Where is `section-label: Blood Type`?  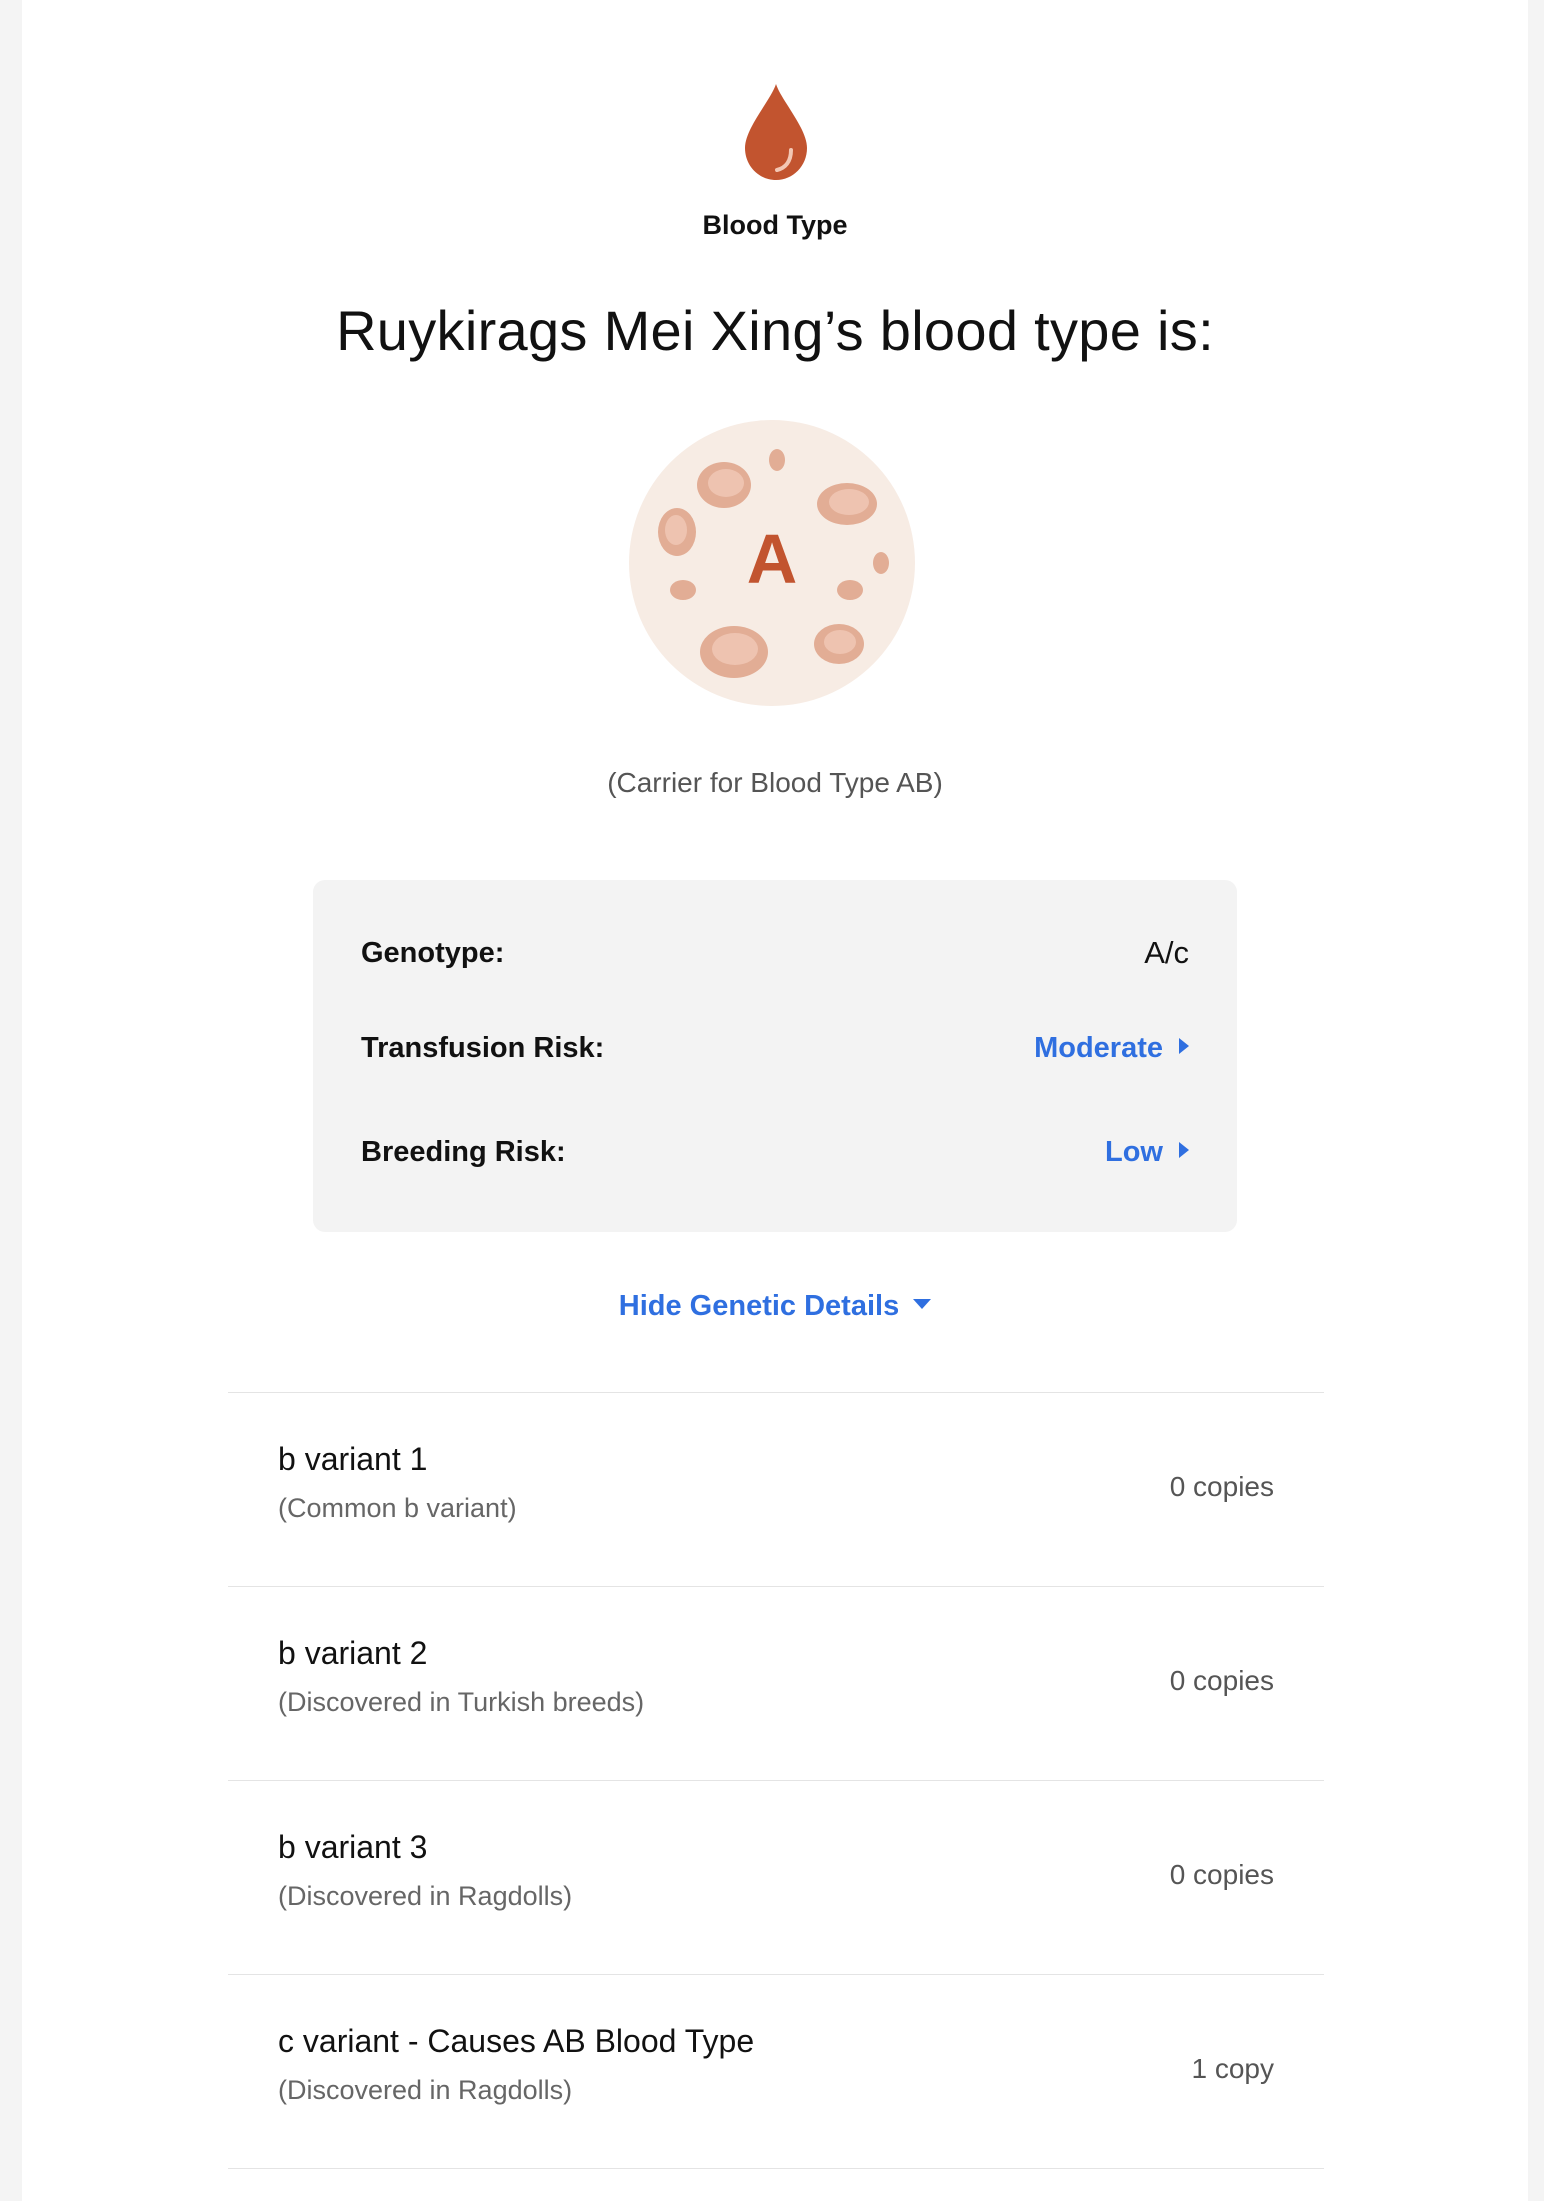 section-label: Blood Type is located at coordinates (775, 225).